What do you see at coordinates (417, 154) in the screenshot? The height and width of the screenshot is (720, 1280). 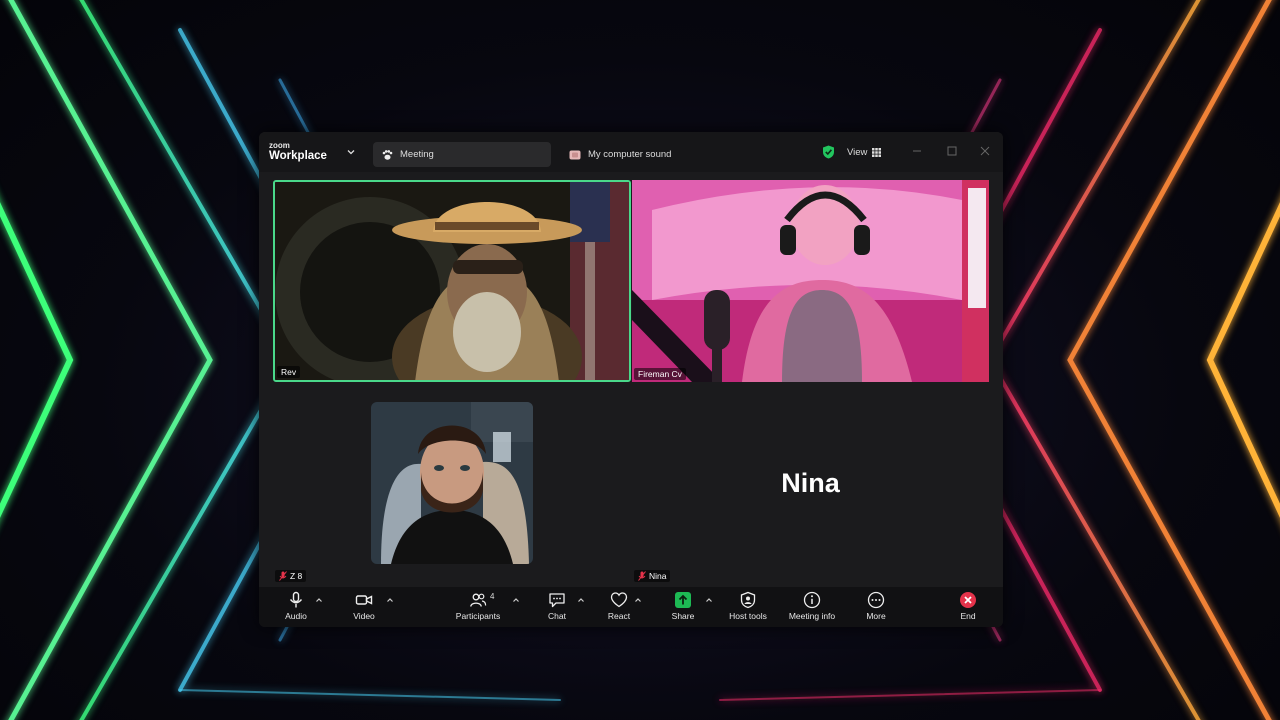 I see `tab-meeting-label: Meeting` at bounding box center [417, 154].